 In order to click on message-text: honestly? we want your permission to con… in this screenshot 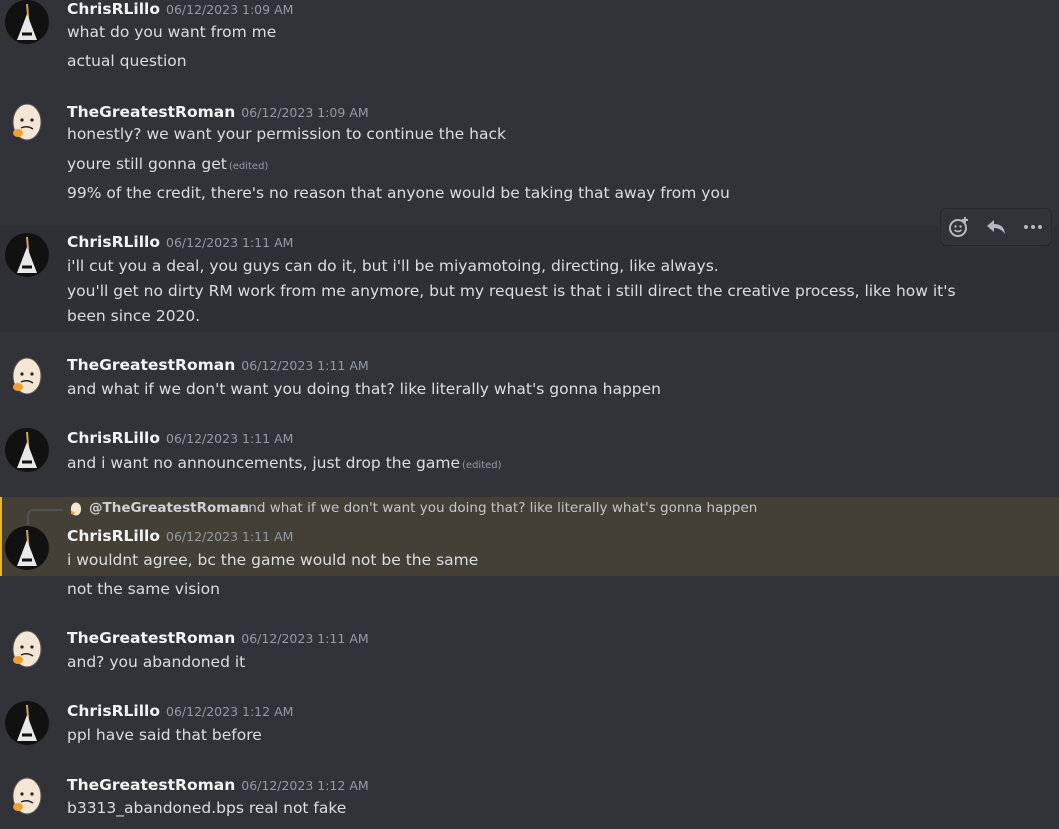, I will do `click(286, 134)`.